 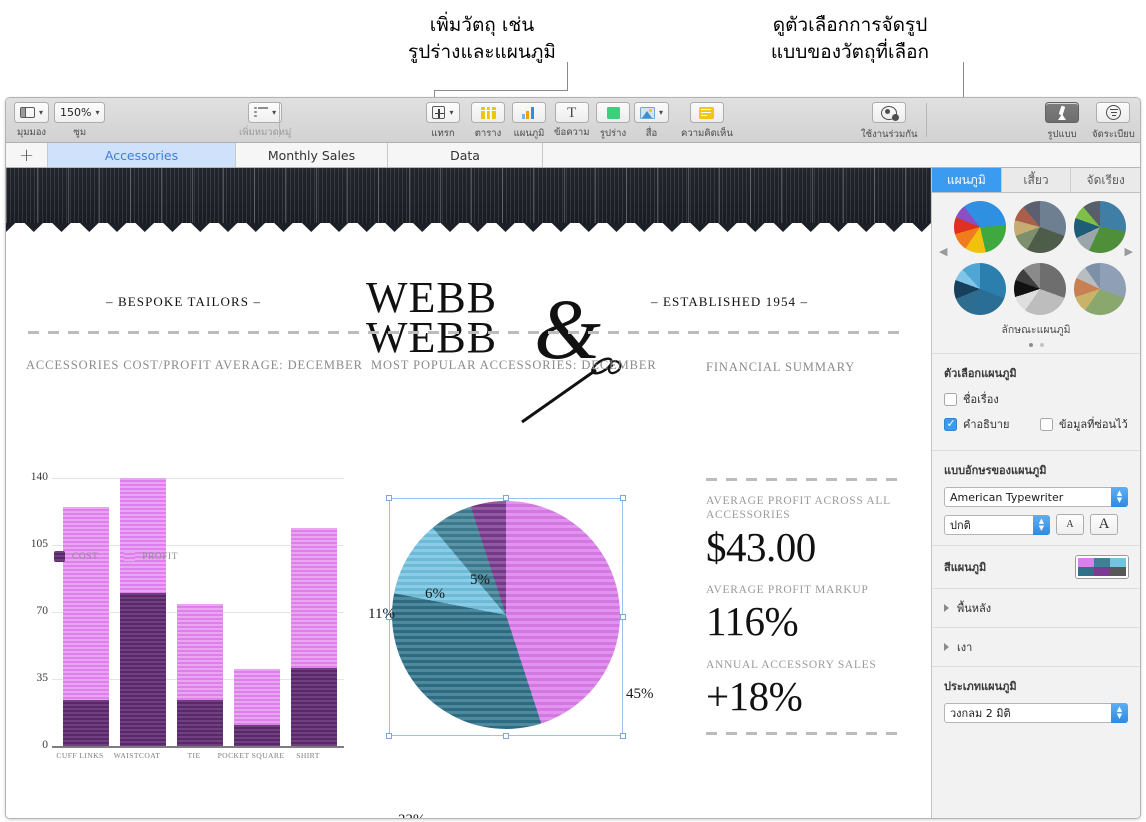 What do you see at coordinates (946, 608) in the screenshot?
I see `chevron-right-icon` at bounding box center [946, 608].